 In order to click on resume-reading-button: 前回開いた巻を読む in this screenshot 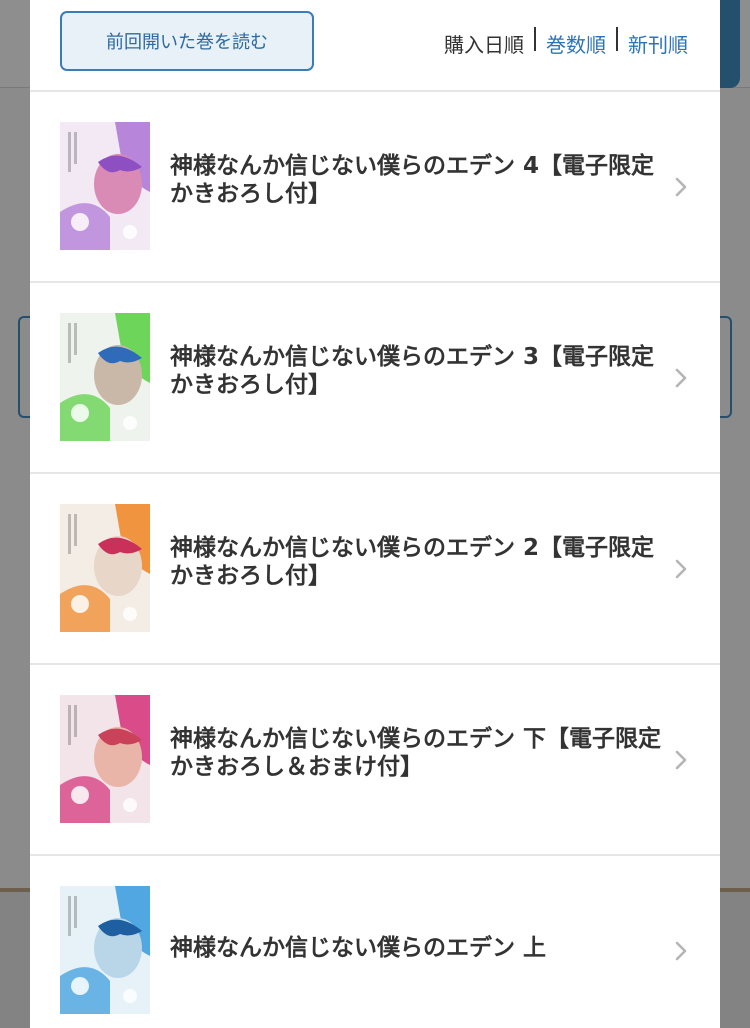, I will do `click(187, 41)`.